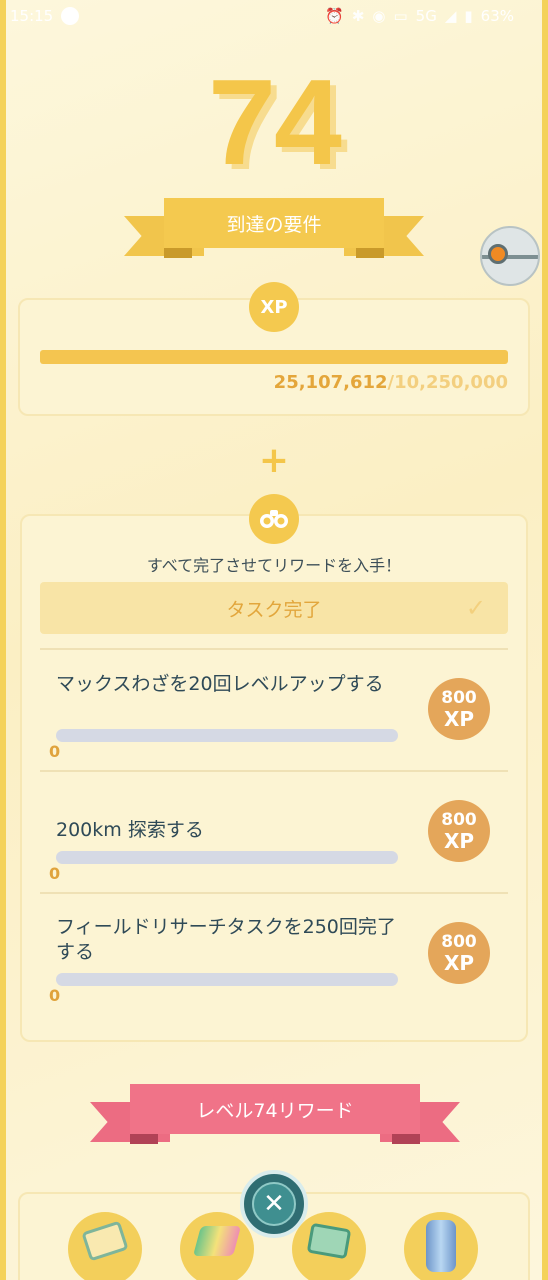 The height and width of the screenshot is (1280, 548). I want to click on check-icon: ✓, so click(475, 608).